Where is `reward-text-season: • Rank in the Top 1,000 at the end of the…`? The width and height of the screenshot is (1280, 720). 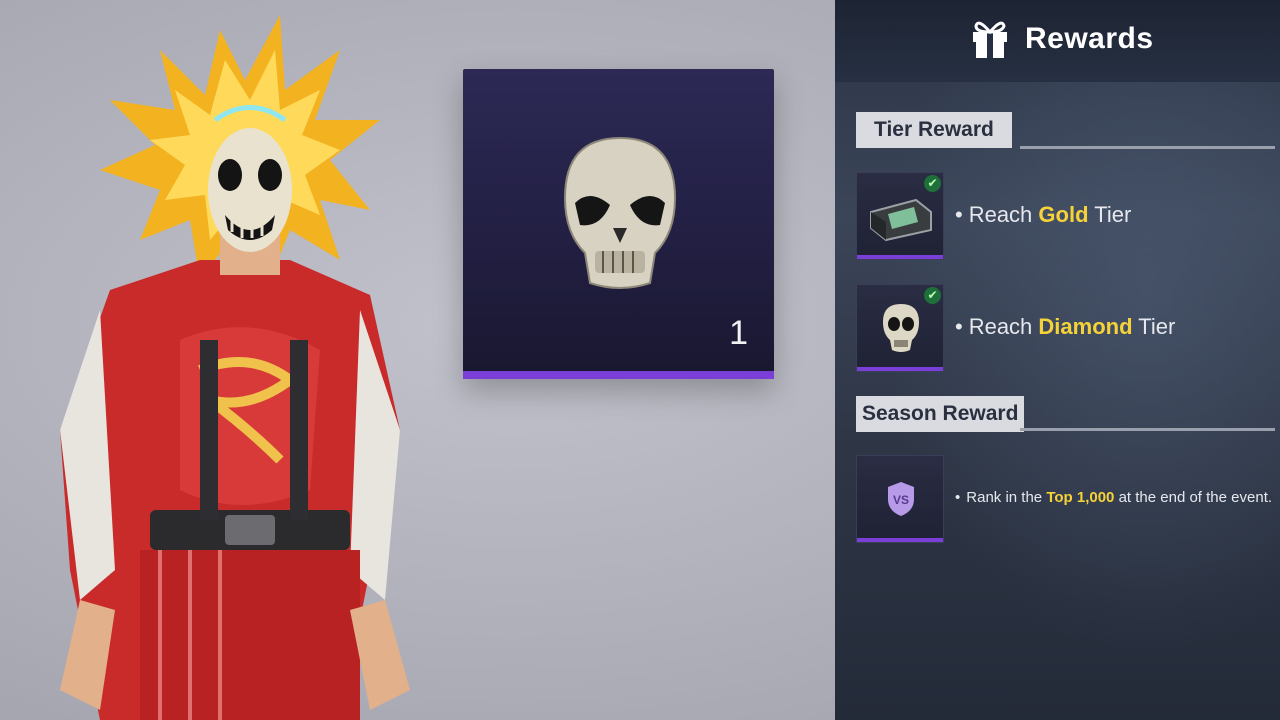 reward-text-season: • Rank in the Top 1,000 at the end of the… is located at coordinates (1113, 497).